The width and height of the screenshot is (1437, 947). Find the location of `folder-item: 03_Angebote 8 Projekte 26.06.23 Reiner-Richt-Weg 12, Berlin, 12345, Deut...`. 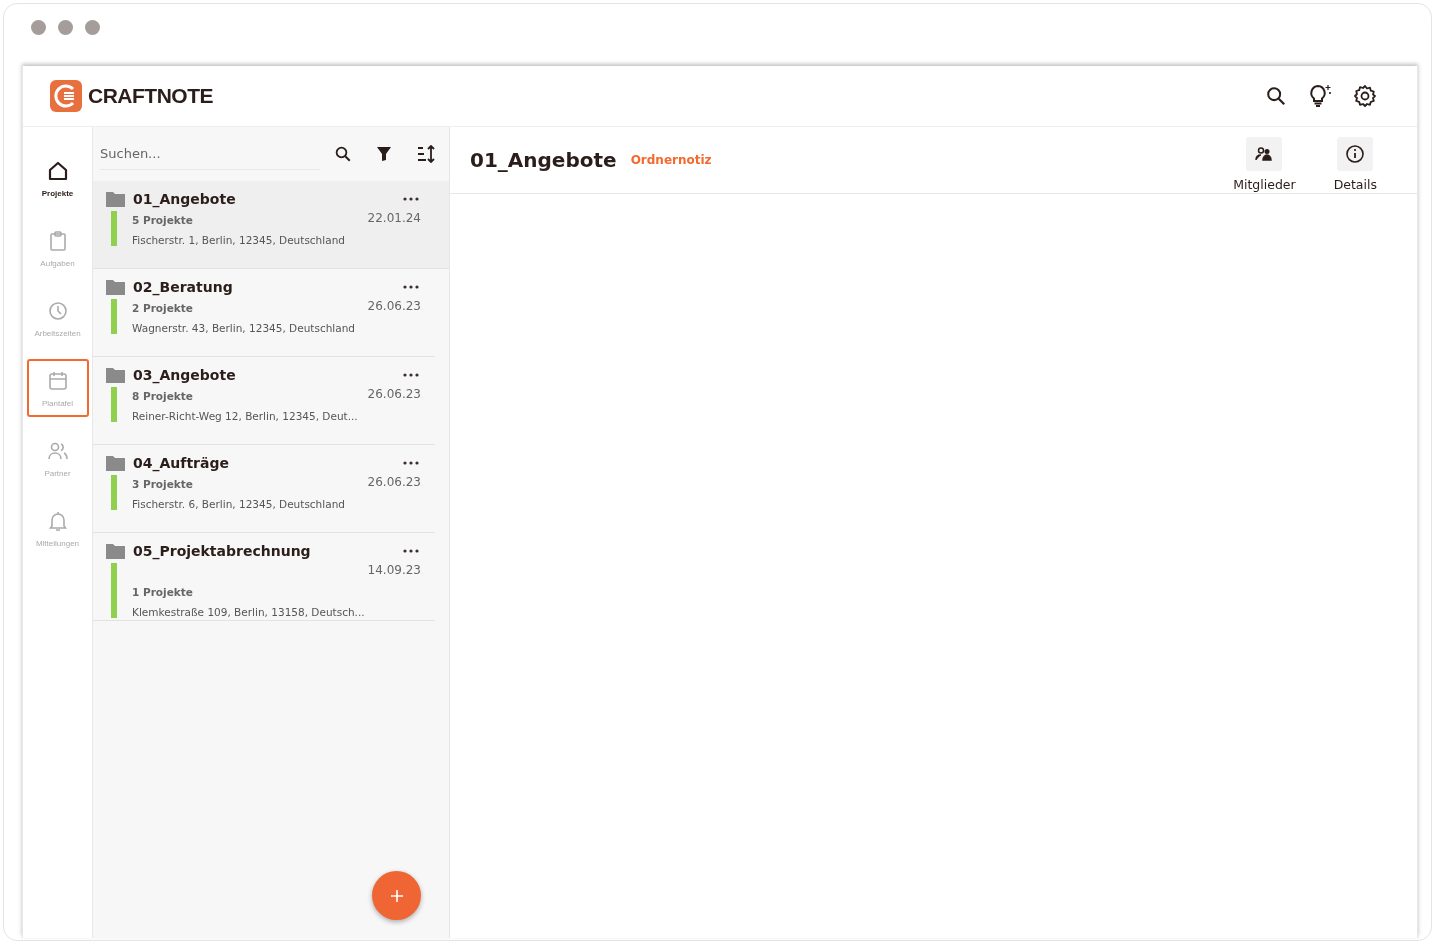

folder-item: 03_Angebote 8 Projekte 26.06.23 Reiner-Richt-Weg 12, Berlin, 12345, Deut... is located at coordinates (264, 401).